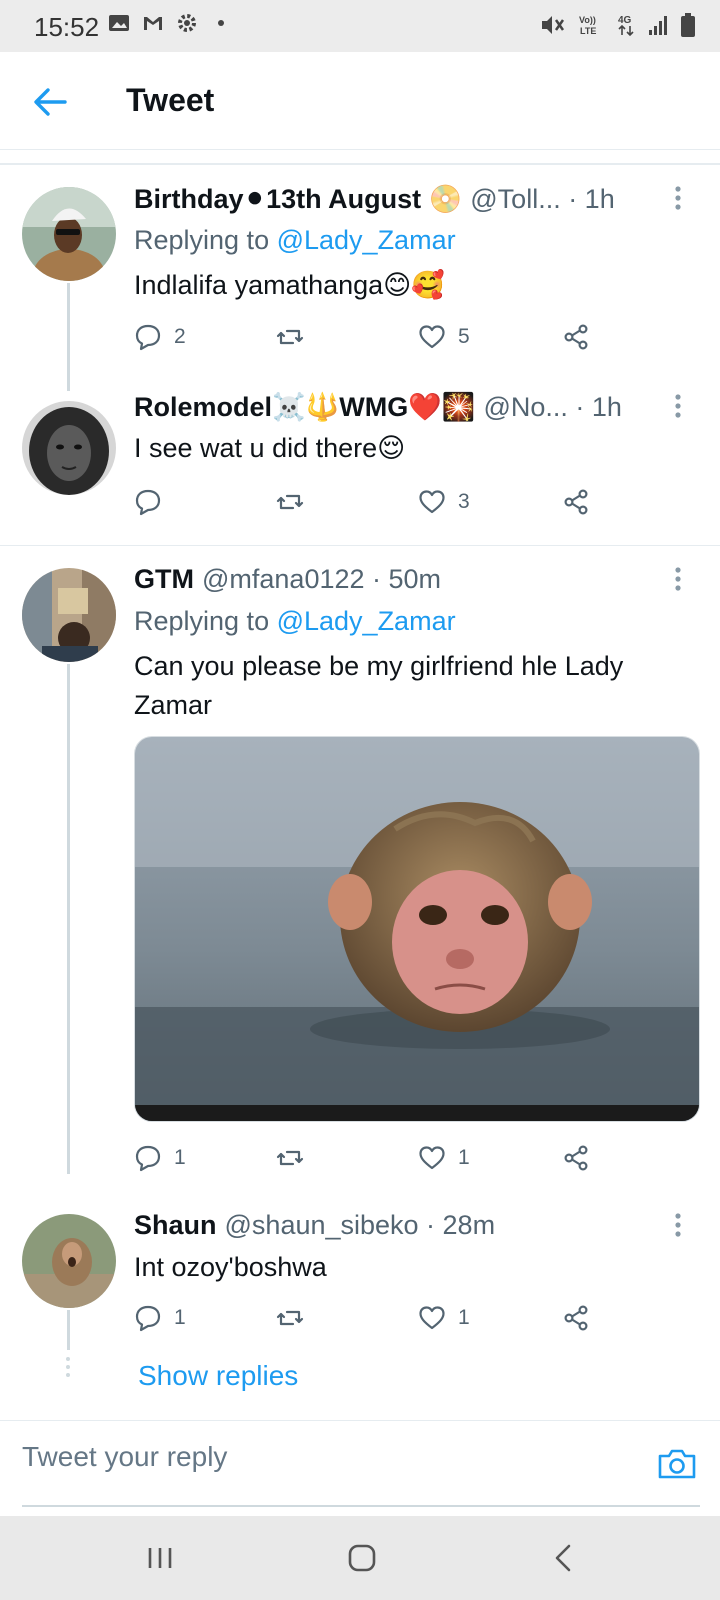 The height and width of the screenshot is (1600, 720). I want to click on tweet-header: GTM @mfana0122 · 50m, so click(287, 579).